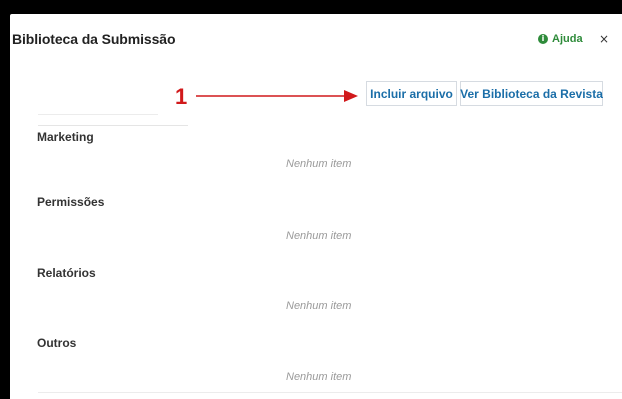 This screenshot has height=399, width=622. Describe the element at coordinates (94, 39) in the screenshot. I see `modal-title: Biblioteca da Submissão` at that location.